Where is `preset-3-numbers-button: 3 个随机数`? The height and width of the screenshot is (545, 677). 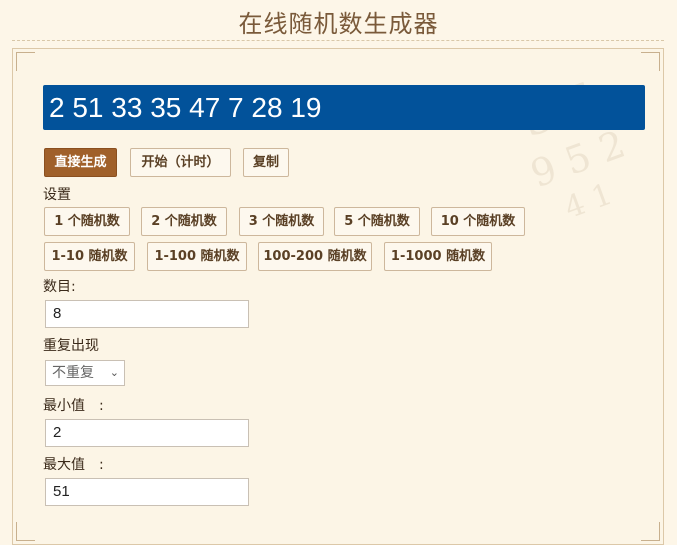
preset-3-numbers-button: 3 个随机数 is located at coordinates (281, 221).